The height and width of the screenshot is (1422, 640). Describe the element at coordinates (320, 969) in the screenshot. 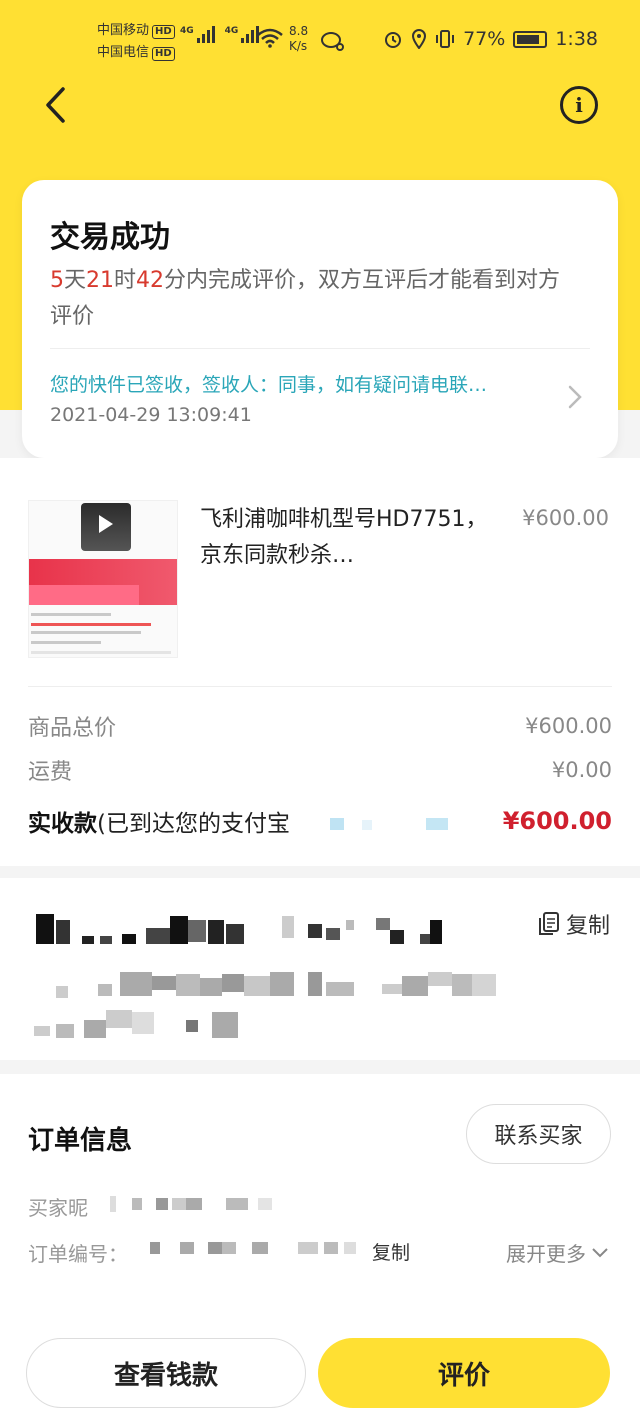

I see `address-section: 复制` at that location.